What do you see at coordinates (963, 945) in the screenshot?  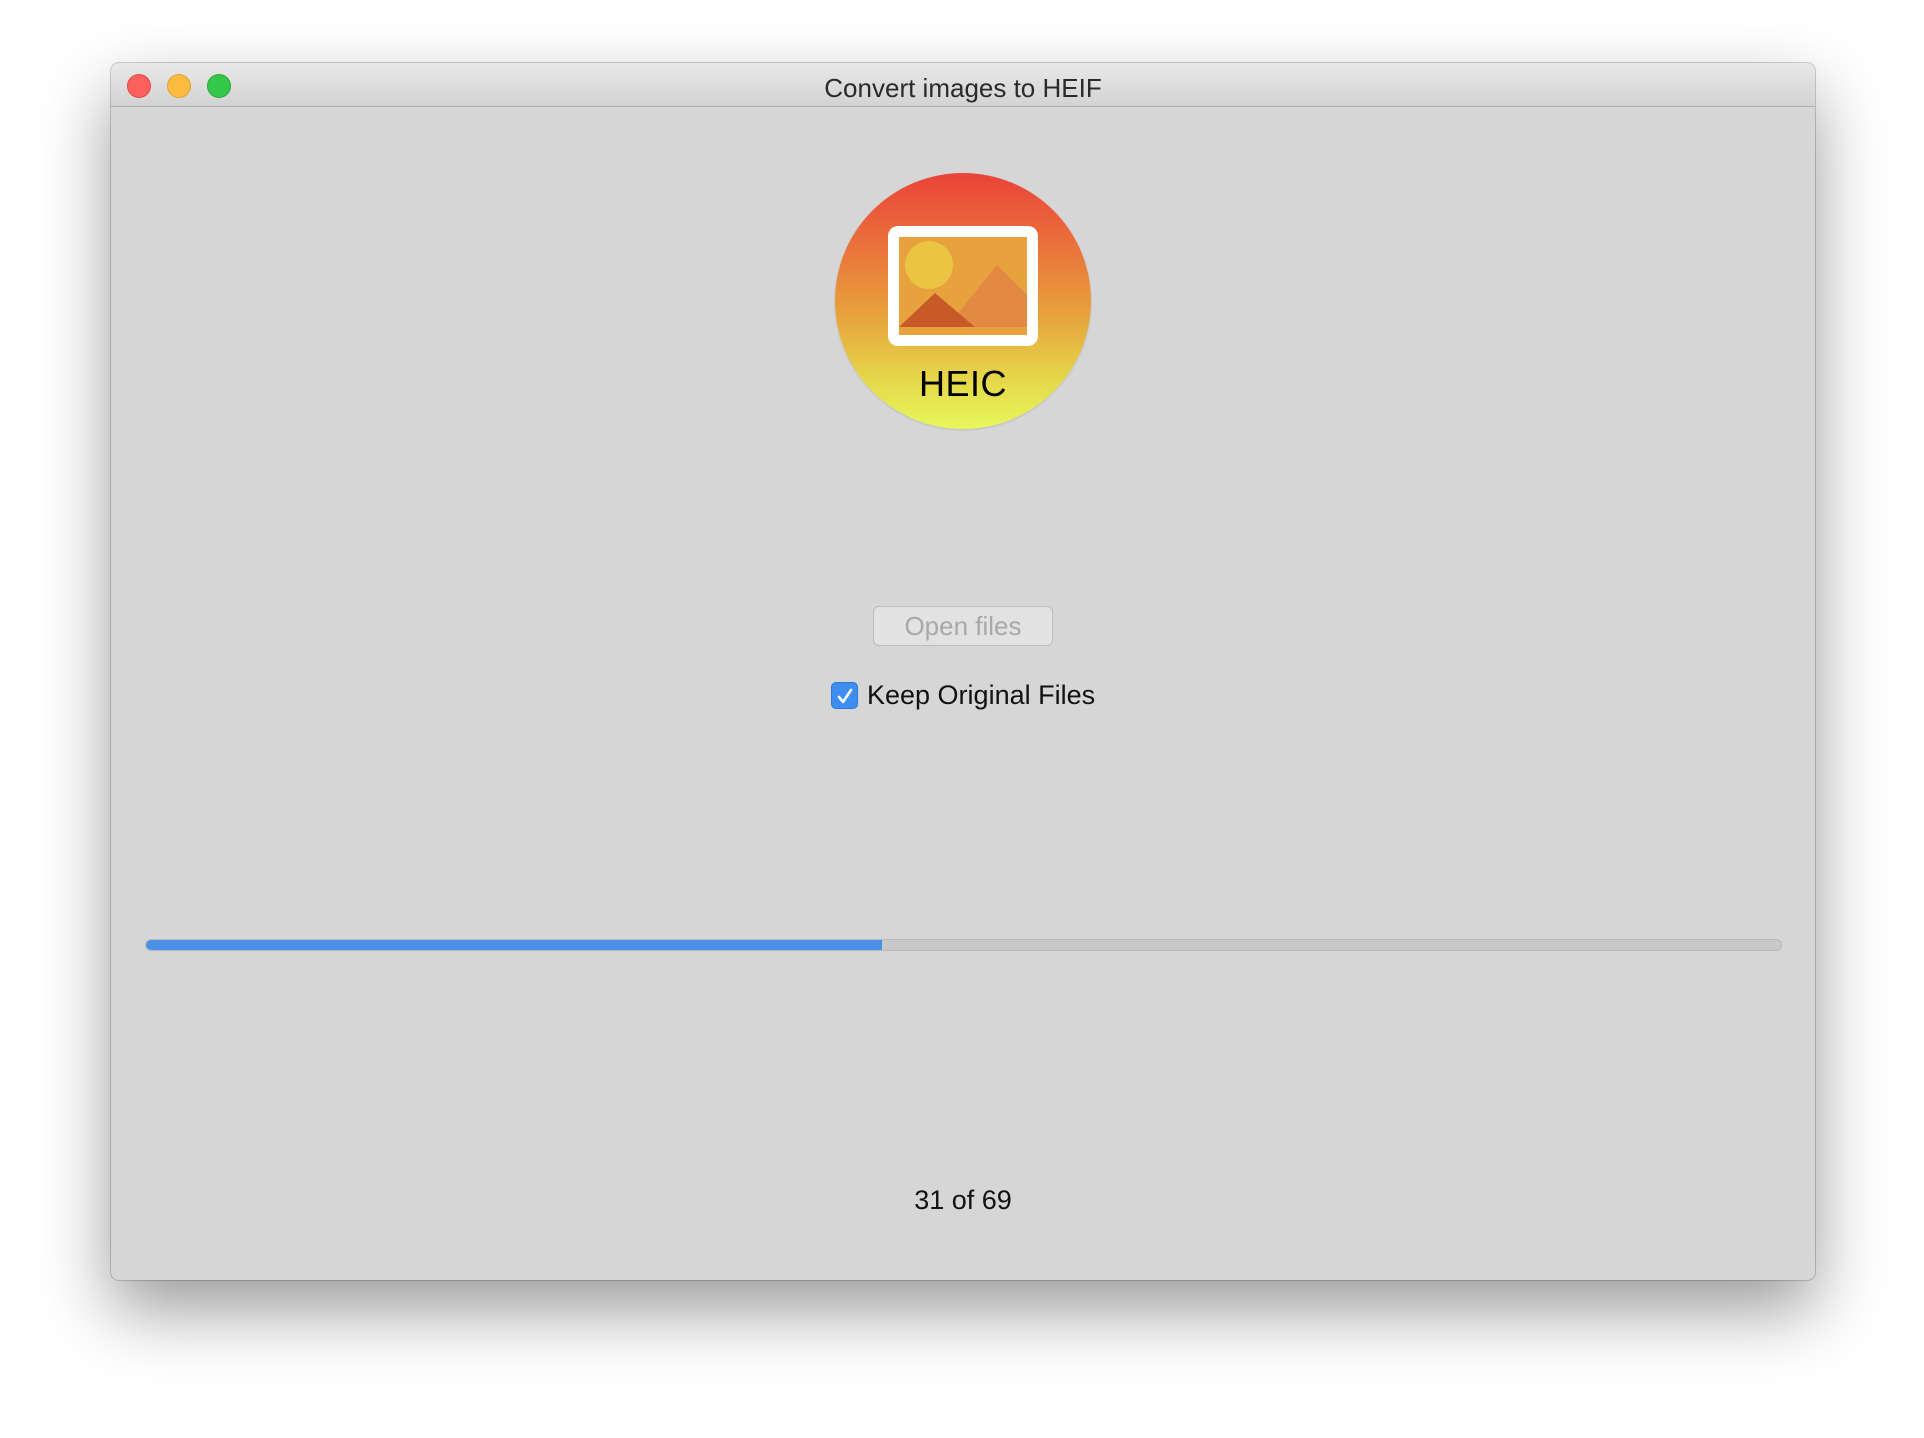 I see `conversion-progress-bar` at bounding box center [963, 945].